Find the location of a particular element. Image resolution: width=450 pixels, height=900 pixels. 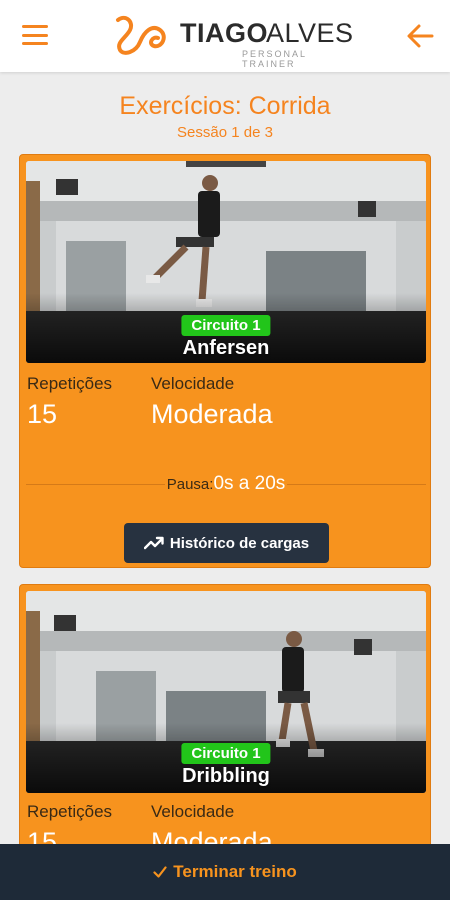

pause-label: Pausa: is located at coordinates (190, 484).